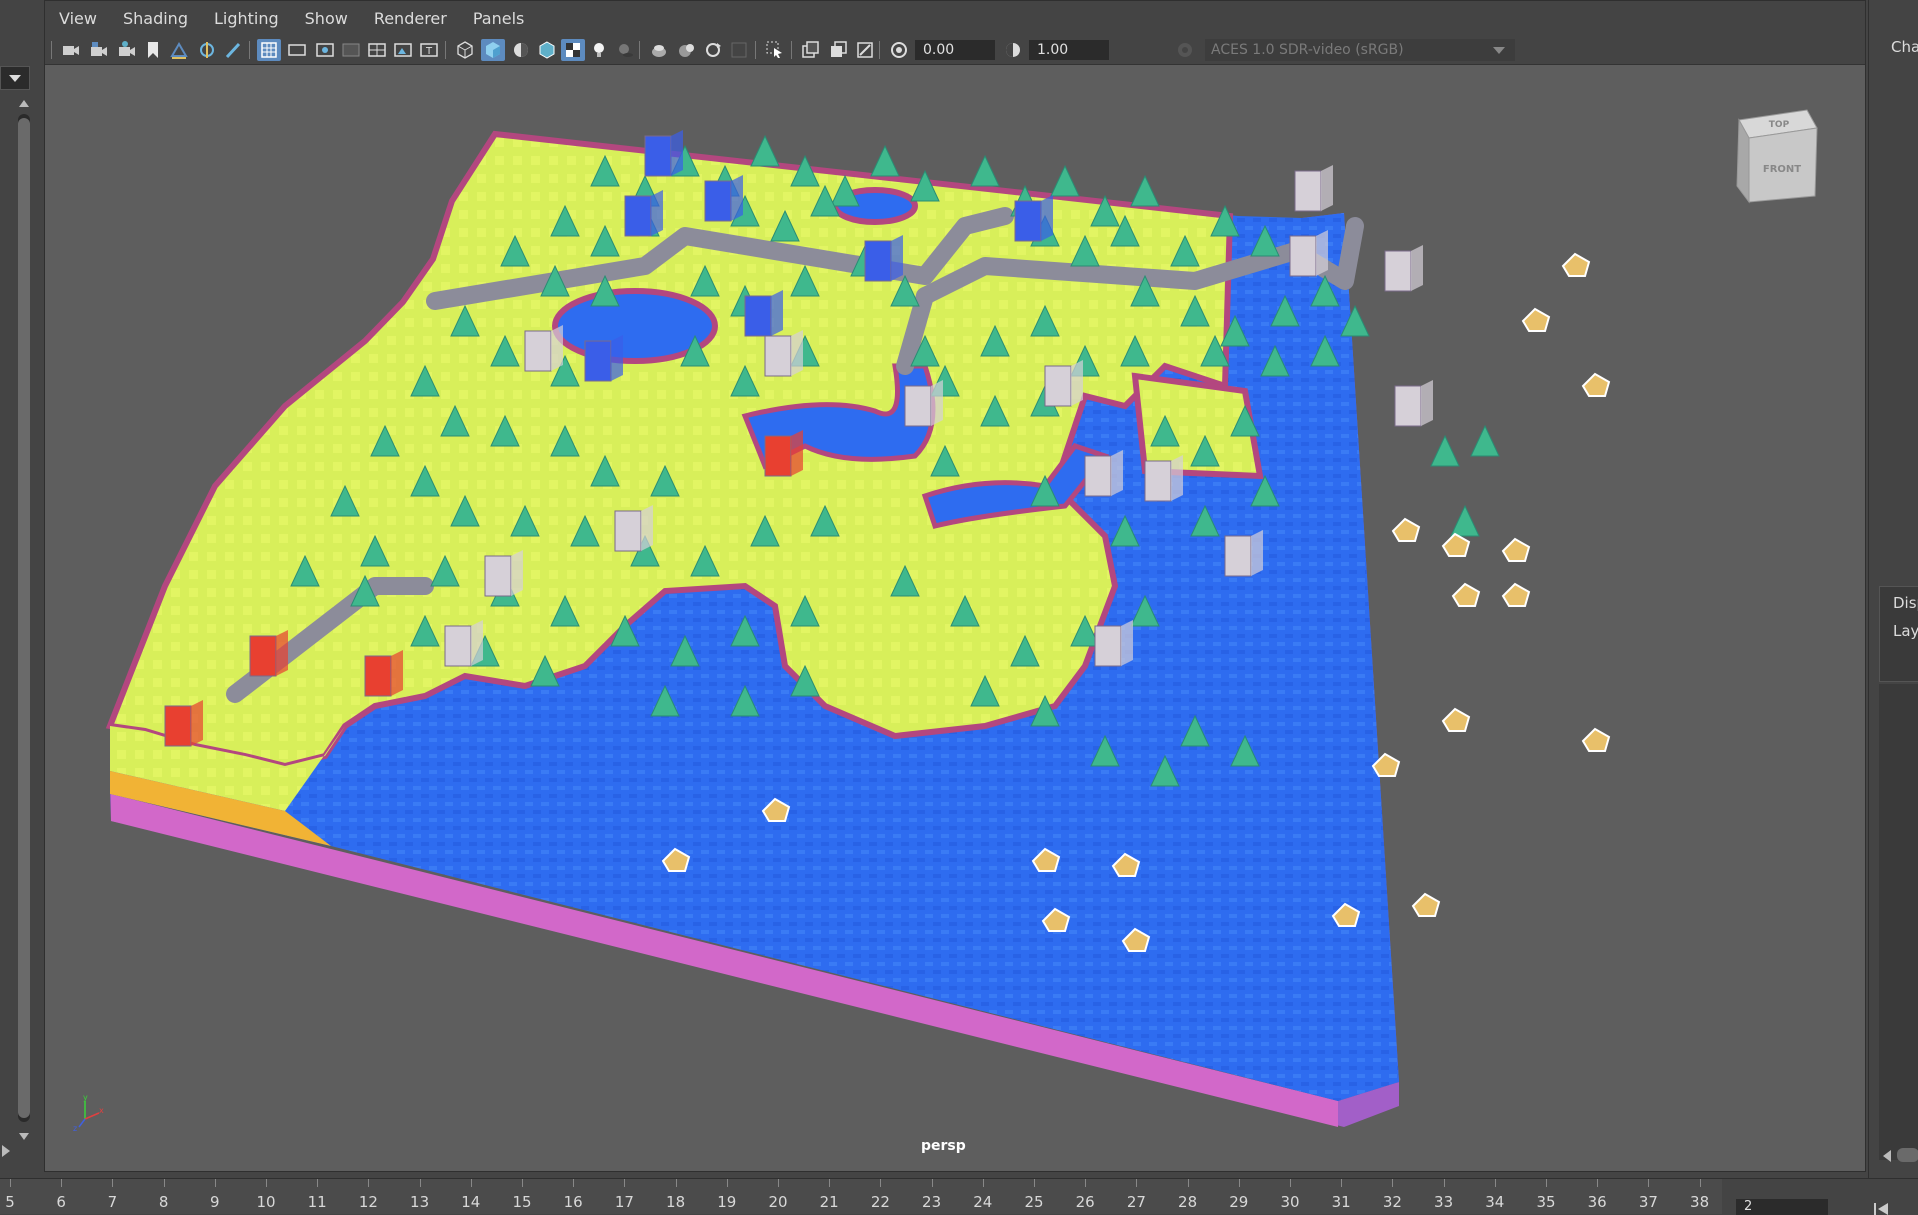 This screenshot has height=1215, width=1918. I want to click on motion-blur-icon, so click(839, 50).